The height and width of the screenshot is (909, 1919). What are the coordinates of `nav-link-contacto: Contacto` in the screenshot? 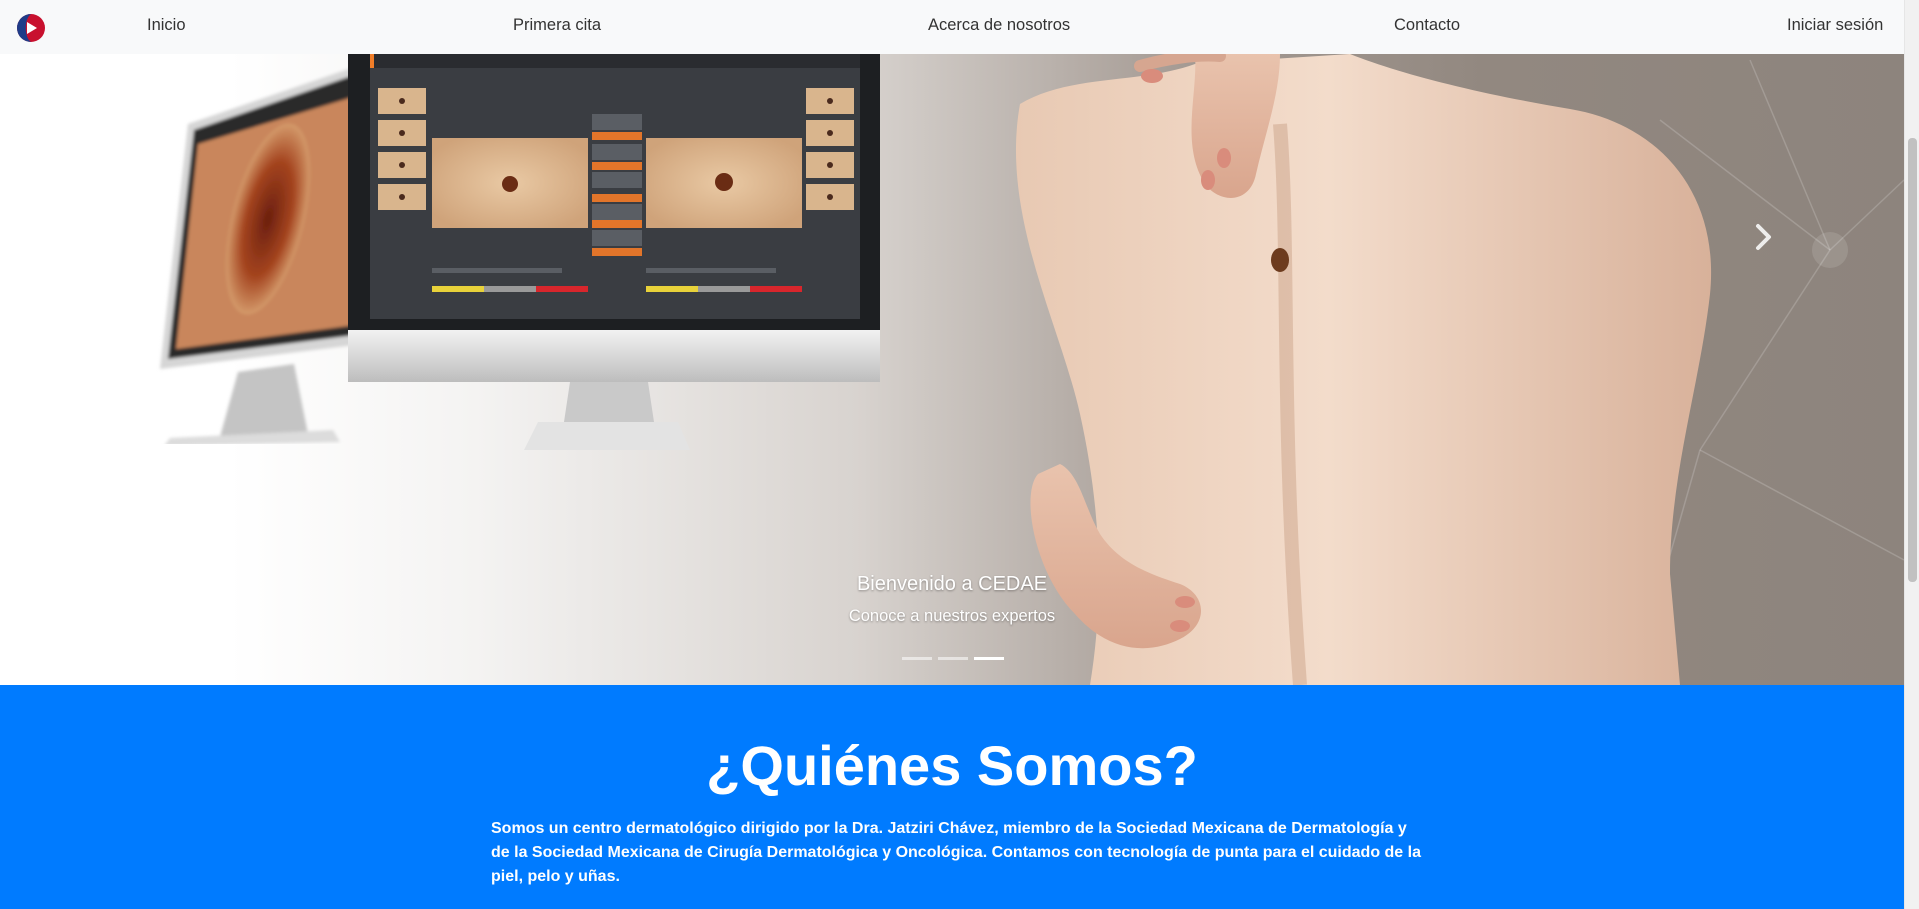 It's located at (1427, 27).